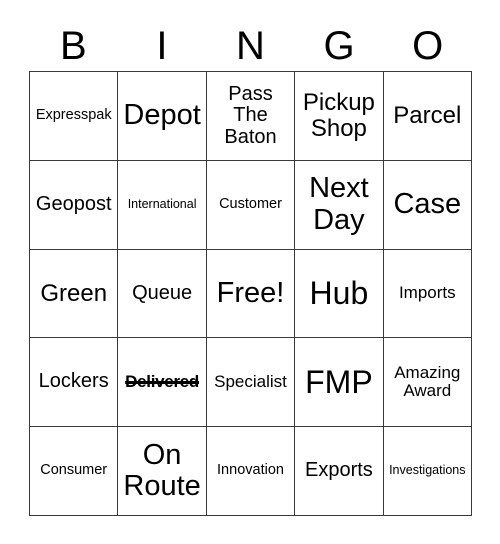 This screenshot has height=544, width=500. I want to click on bingo-cell: Expresspak, so click(74, 116).